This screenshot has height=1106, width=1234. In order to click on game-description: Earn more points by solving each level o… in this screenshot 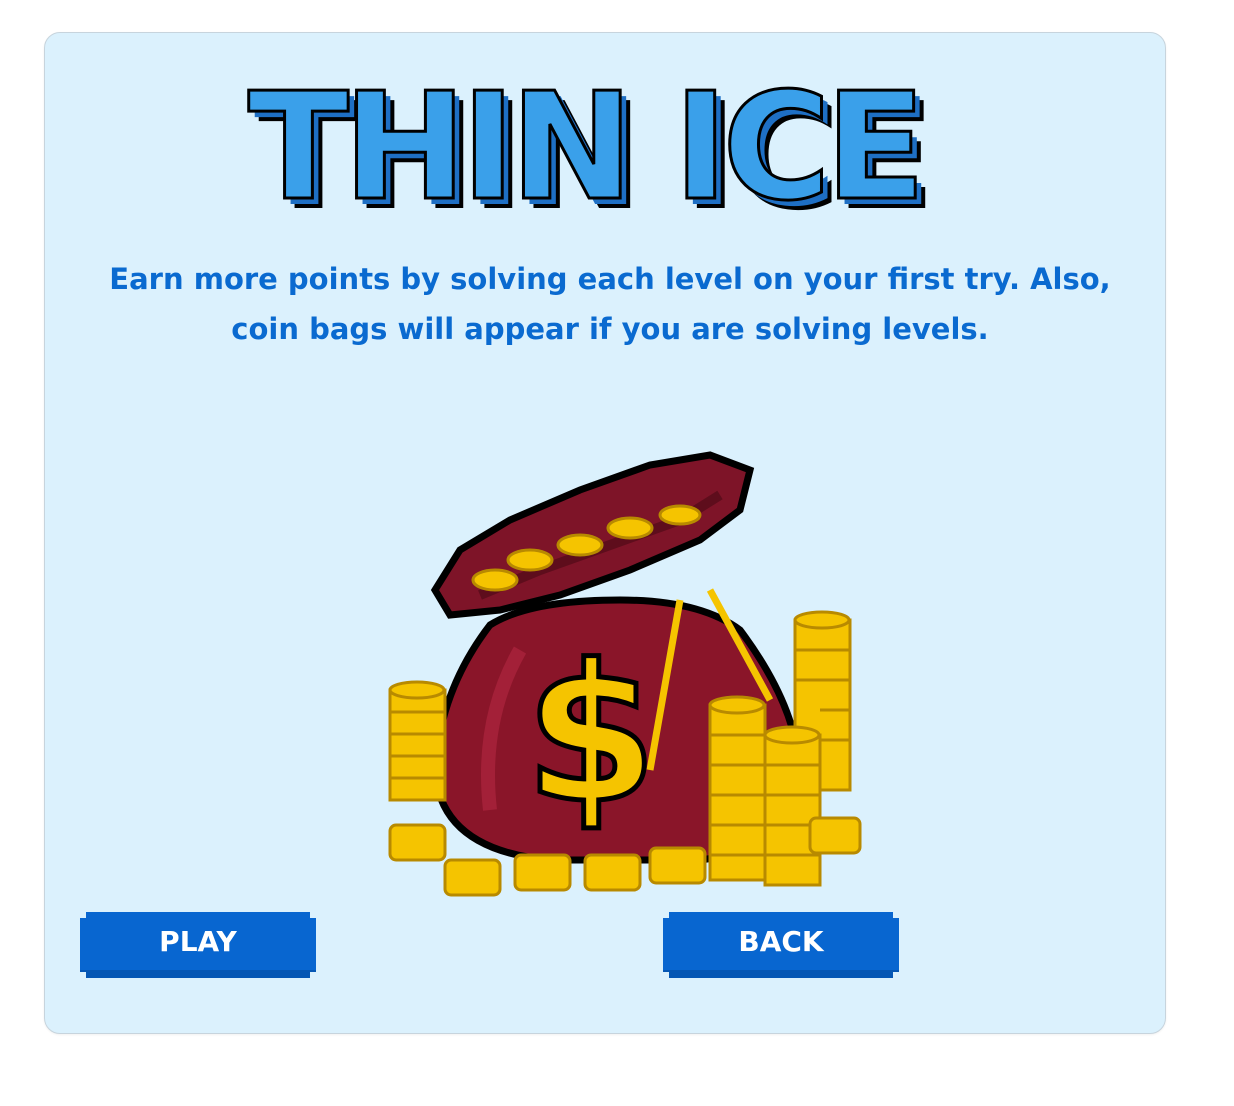, I will do `click(610, 304)`.